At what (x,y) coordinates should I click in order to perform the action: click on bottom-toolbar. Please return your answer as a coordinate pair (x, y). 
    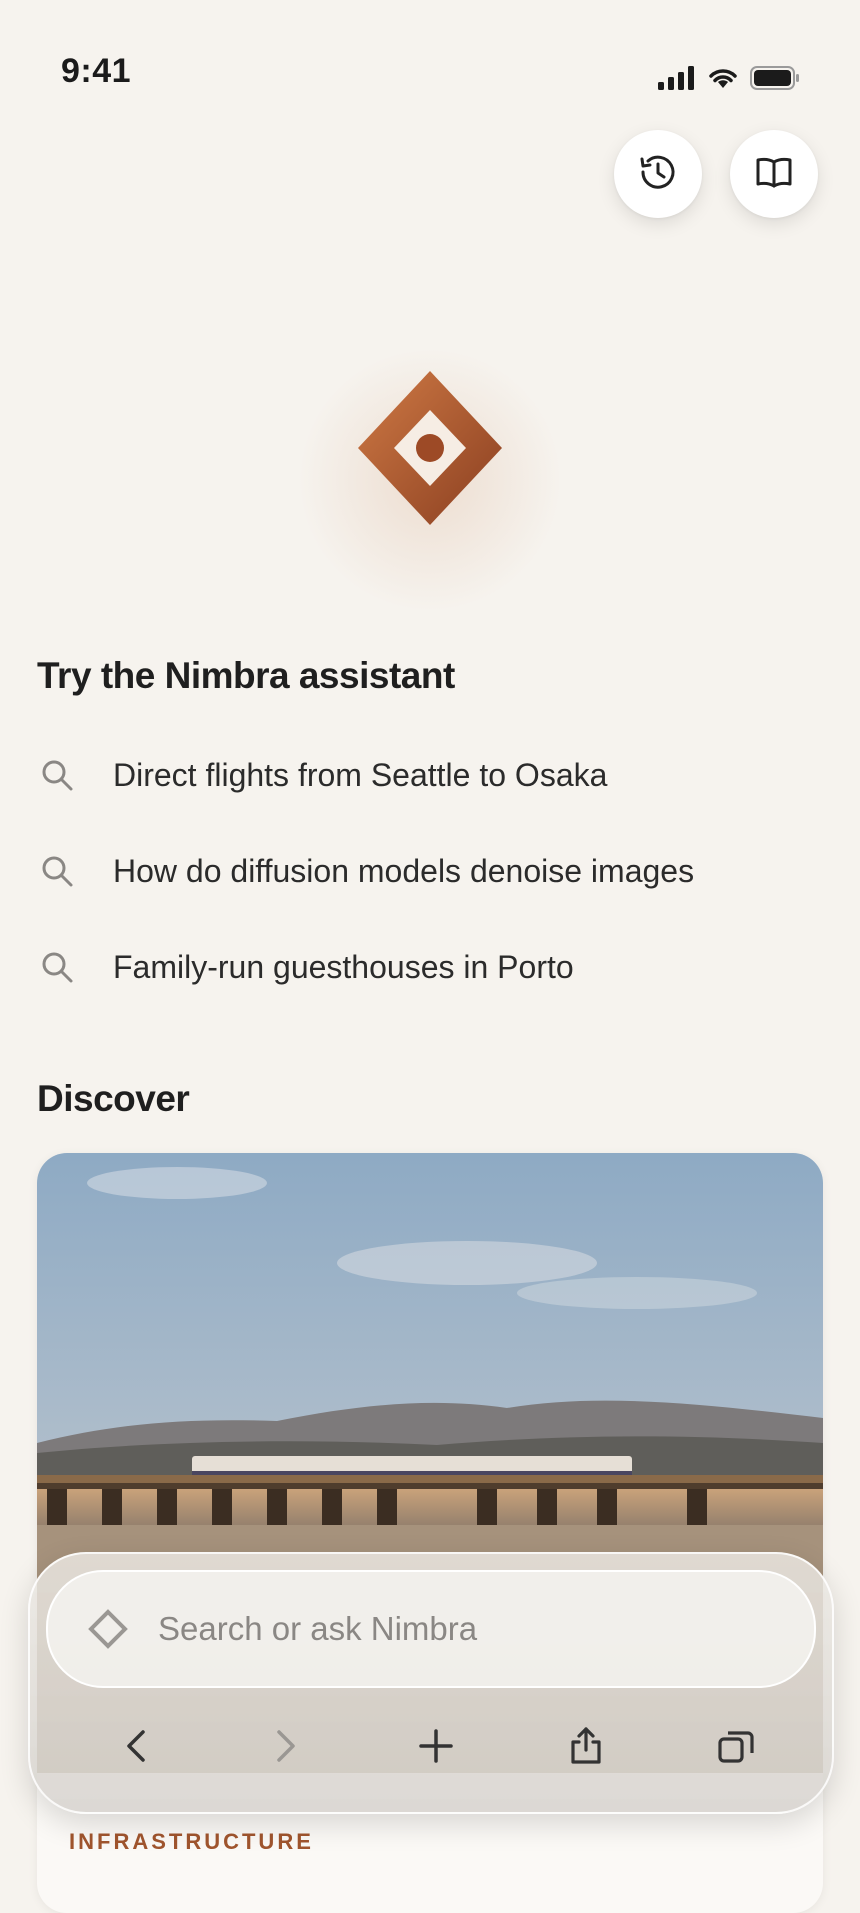
    Looking at the image, I should click on (431, 1683).